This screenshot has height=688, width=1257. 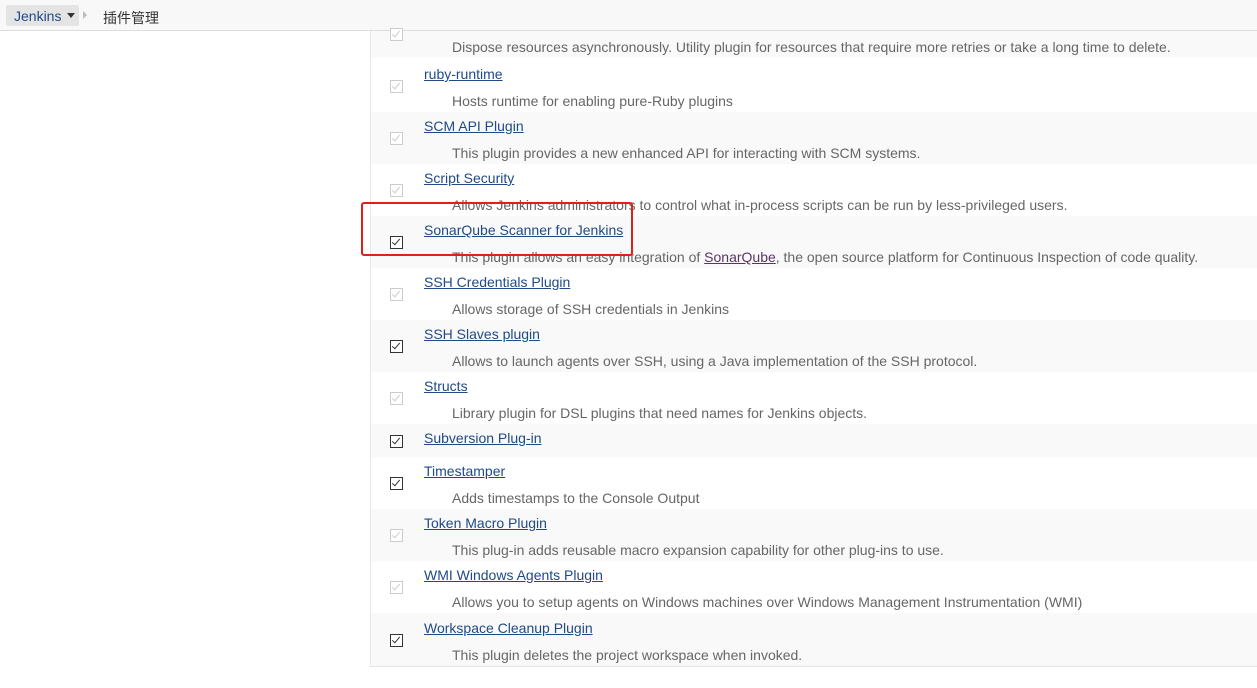 What do you see at coordinates (497, 282) in the screenshot?
I see `plugin-name-link: SSH Credentials Plugin` at bounding box center [497, 282].